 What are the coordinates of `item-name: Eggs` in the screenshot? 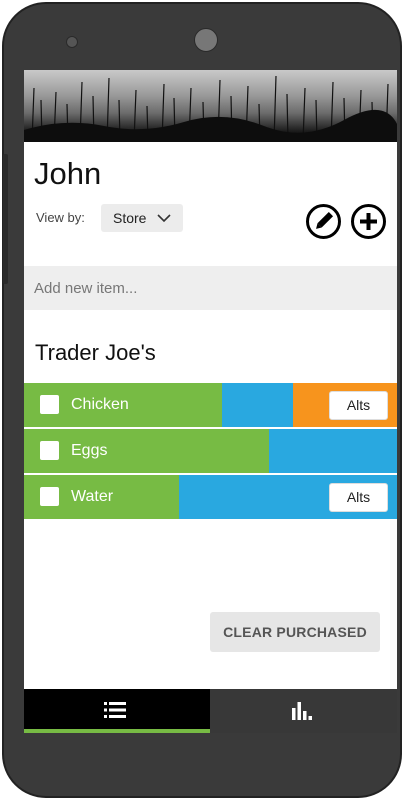 It's located at (89, 450).